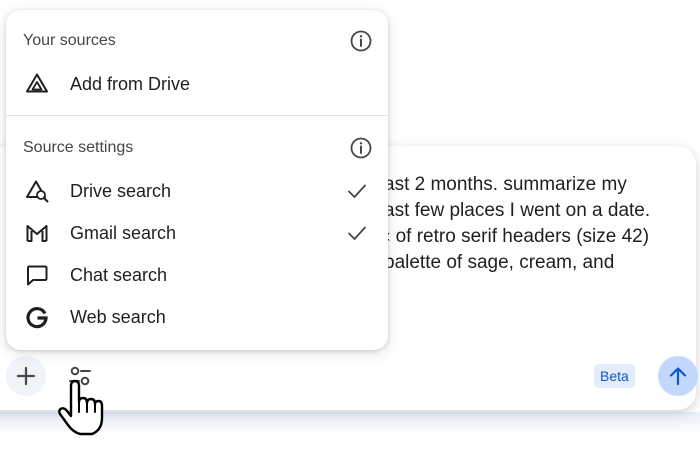 This screenshot has height=450, width=700. I want to click on drive-search-icon, so click(37, 191).